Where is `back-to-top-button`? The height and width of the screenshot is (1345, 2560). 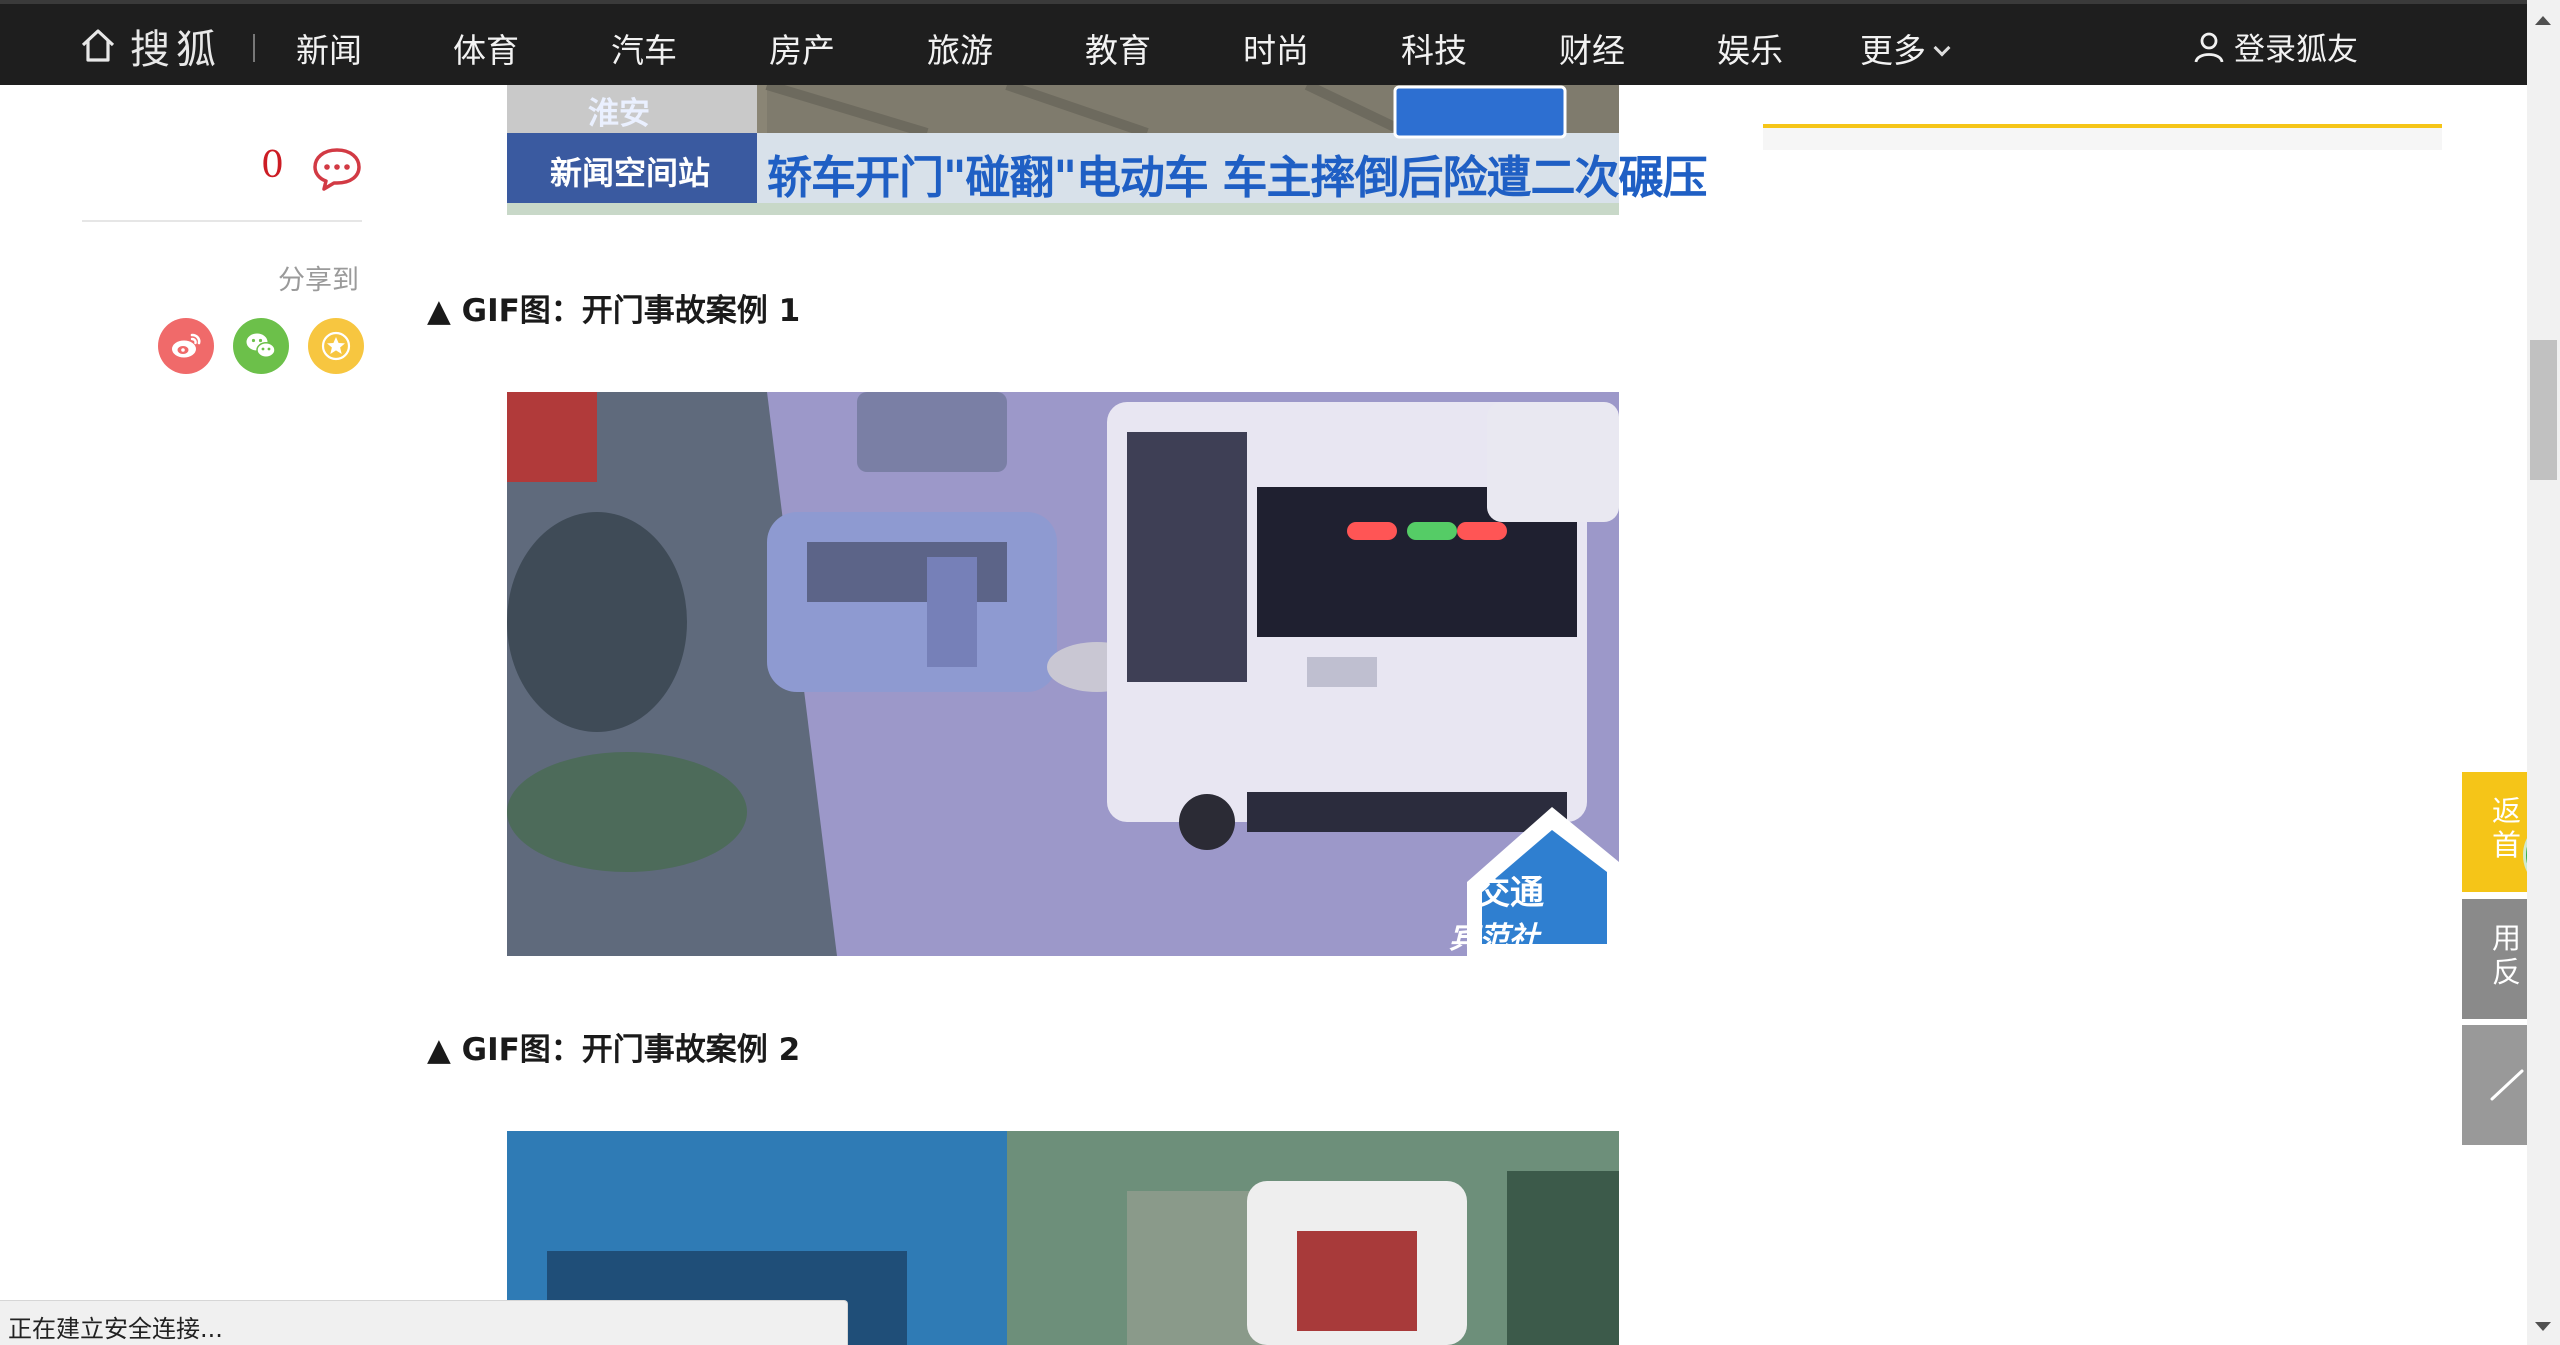 back-to-top-button is located at coordinates (2495, 1085).